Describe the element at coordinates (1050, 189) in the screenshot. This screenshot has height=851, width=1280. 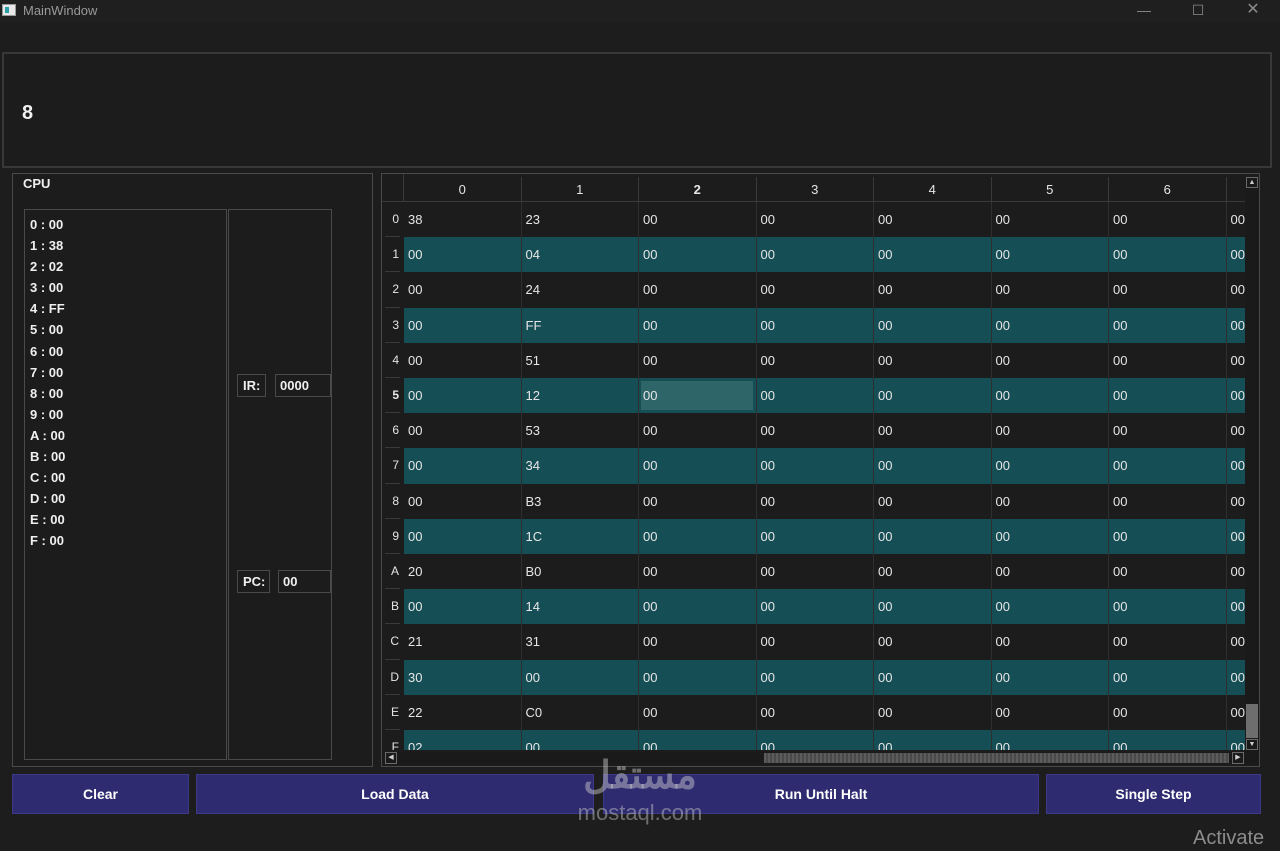
I see `column-header: 5` at that location.